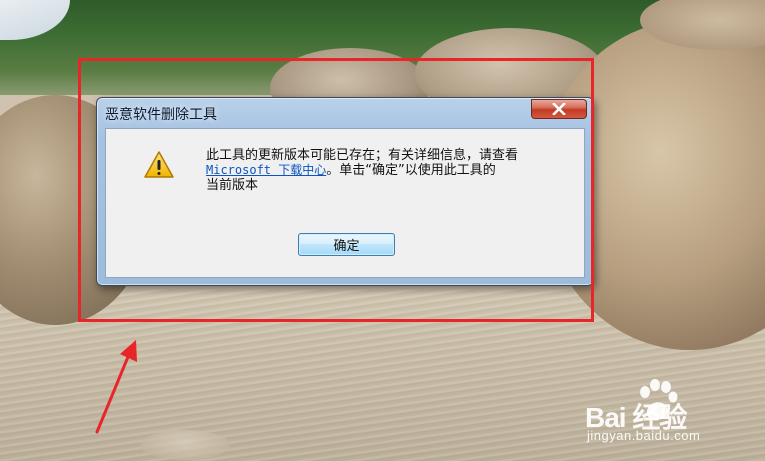 The image size is (765, 461). What do you see at coordinates (665, 413) in the screenshot?
I see `baidu-jingyan-watermark: Bai 经验 jingyan.baidu.com` at bounding box center [665, 413].